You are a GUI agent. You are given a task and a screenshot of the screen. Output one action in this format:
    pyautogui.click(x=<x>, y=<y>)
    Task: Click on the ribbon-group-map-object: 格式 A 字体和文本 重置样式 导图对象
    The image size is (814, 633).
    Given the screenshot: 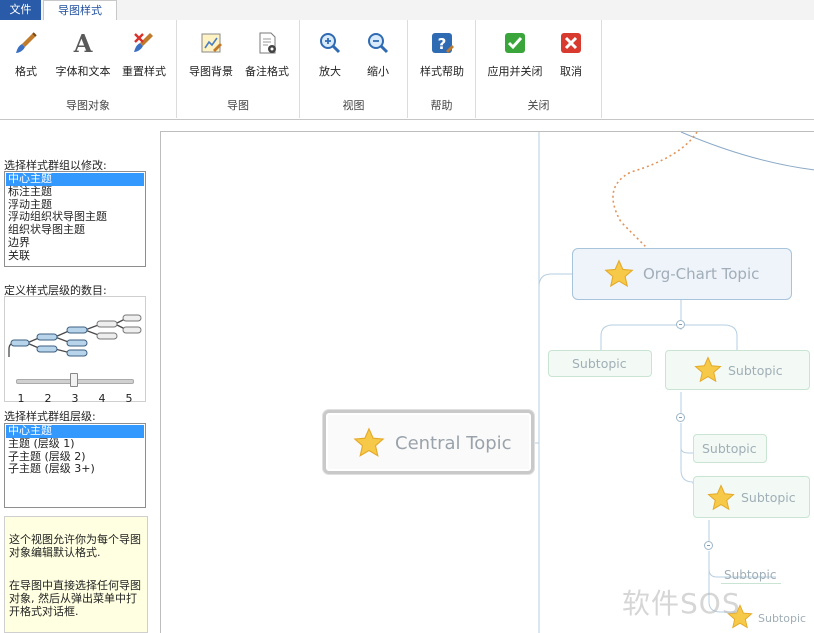 What is the action you would take?
    pyautogui.click(x=88, y=69)
    